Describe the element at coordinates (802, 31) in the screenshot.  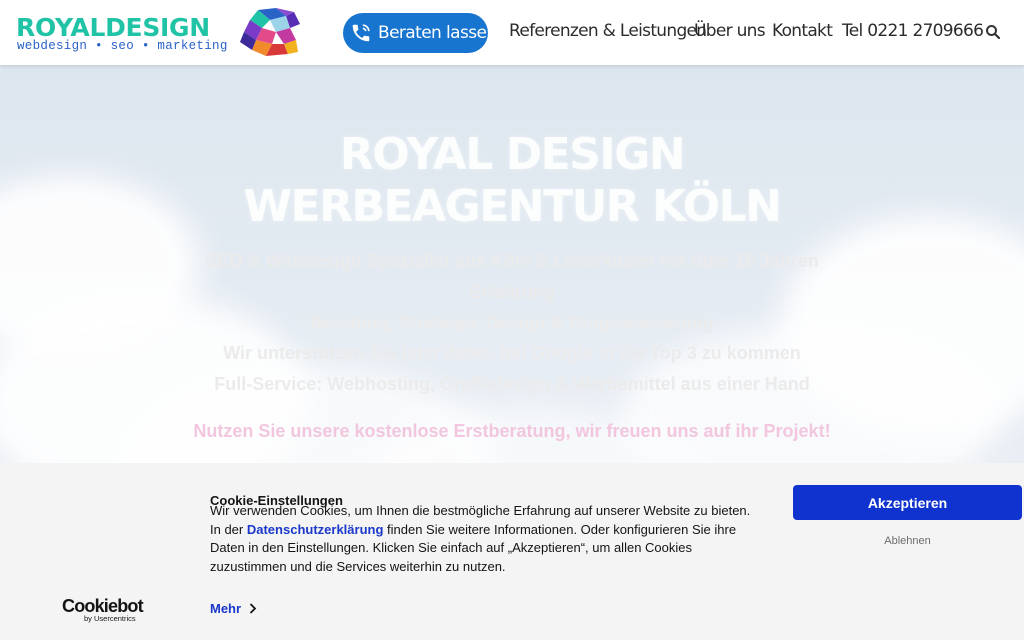
I see `nav-contact: Kontakt` at that location.